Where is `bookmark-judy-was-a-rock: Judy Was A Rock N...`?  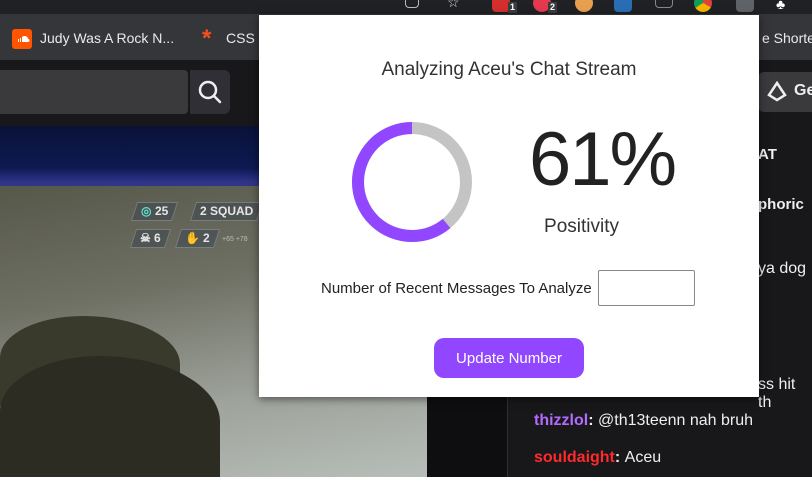
bookmark-judy-was-a-rock: Judy Was A Rock N... is located at coordinates (93, 39).